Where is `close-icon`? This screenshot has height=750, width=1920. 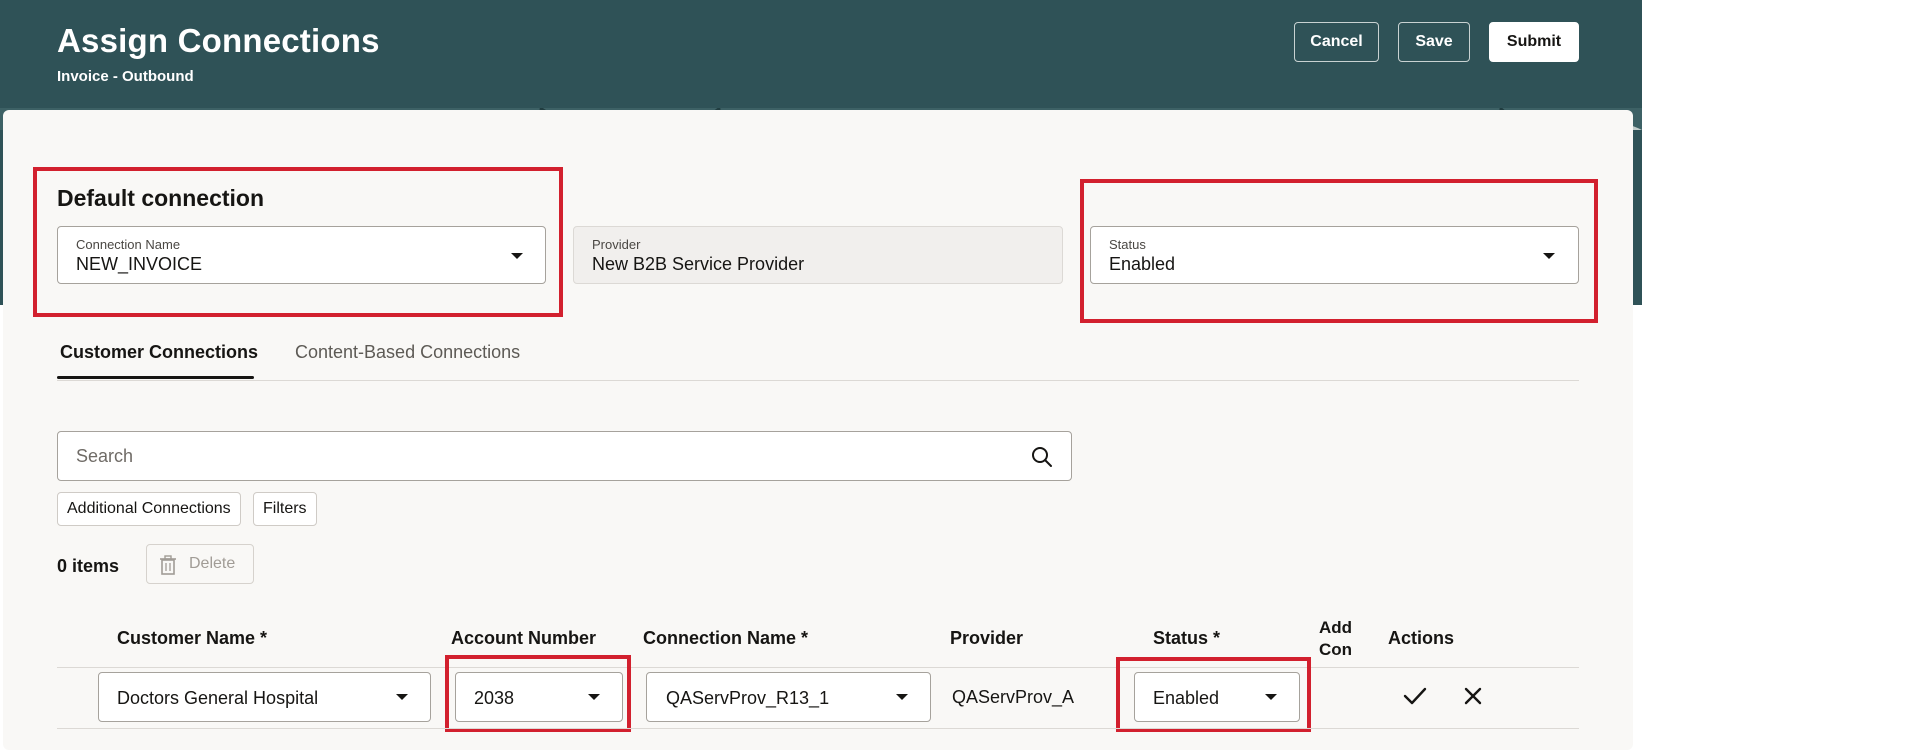
close-icon is located at coordinates (1473, 698).